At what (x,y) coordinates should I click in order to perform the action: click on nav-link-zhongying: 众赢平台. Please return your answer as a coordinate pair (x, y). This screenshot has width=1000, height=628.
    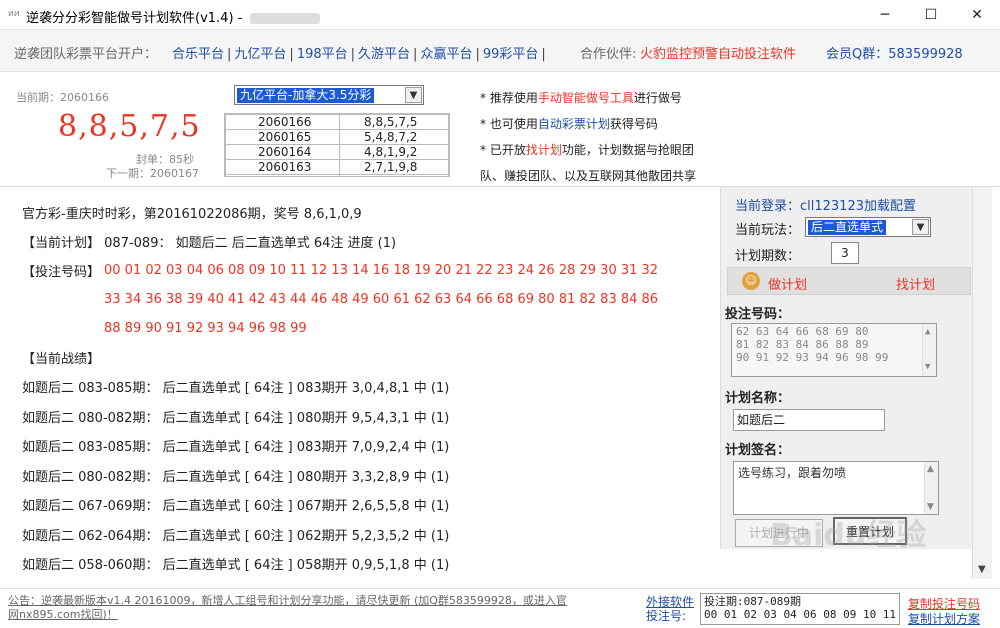
    Looking at the image, I should click on (446, 54).